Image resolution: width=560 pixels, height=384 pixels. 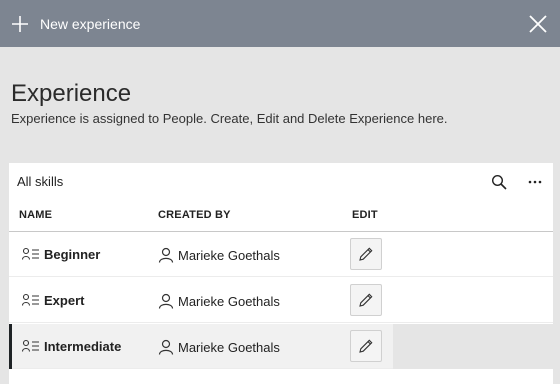 What do you see at coordinates (194, 215) in the screenshot?
I see `column-header-created-by: CREATED BY` at bounding box center [194, 215].